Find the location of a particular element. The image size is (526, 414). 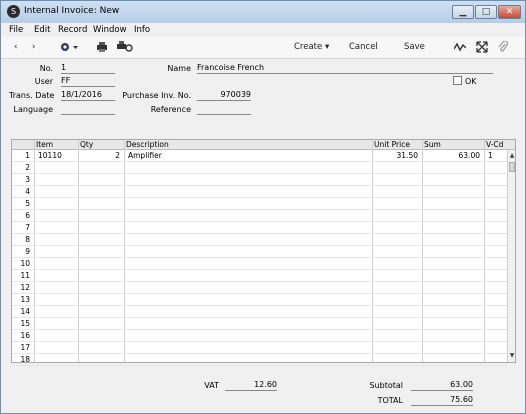

vat-field: 12.60 is located at coordinates (251, 385).